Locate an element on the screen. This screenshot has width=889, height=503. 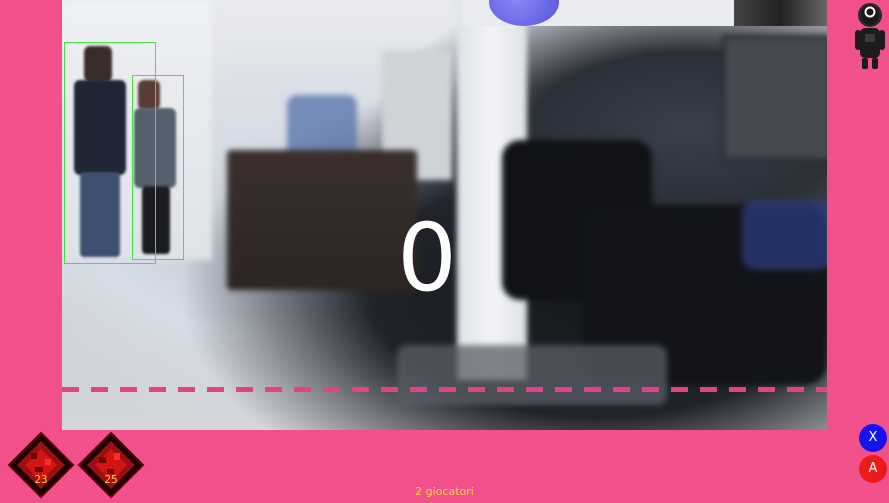
finish-line is located at coordinates (444, 389).